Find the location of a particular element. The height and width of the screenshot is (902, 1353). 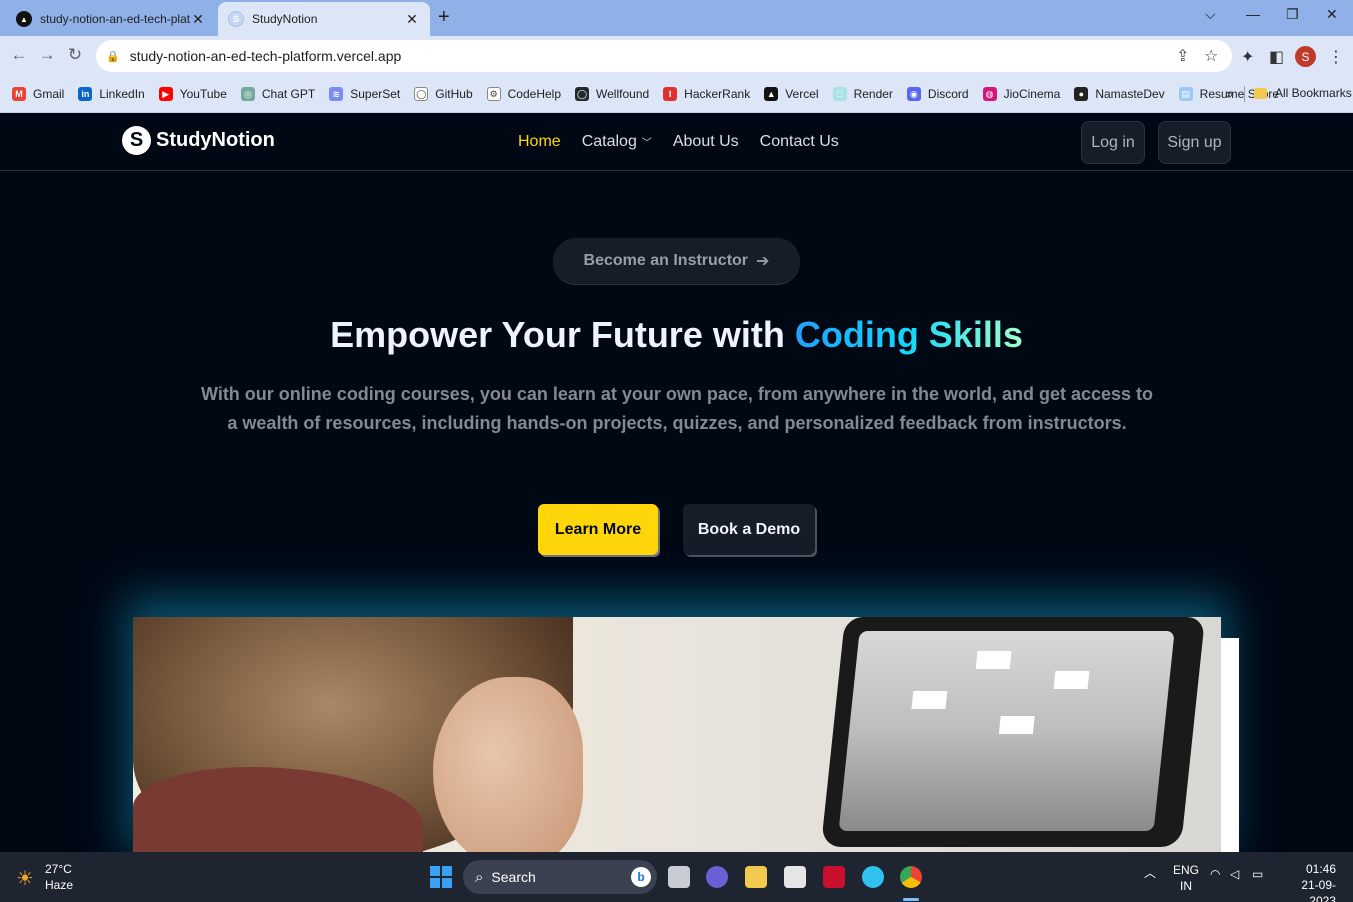

bookmark-item: I HackerRank is located at coordinates (706, 94).